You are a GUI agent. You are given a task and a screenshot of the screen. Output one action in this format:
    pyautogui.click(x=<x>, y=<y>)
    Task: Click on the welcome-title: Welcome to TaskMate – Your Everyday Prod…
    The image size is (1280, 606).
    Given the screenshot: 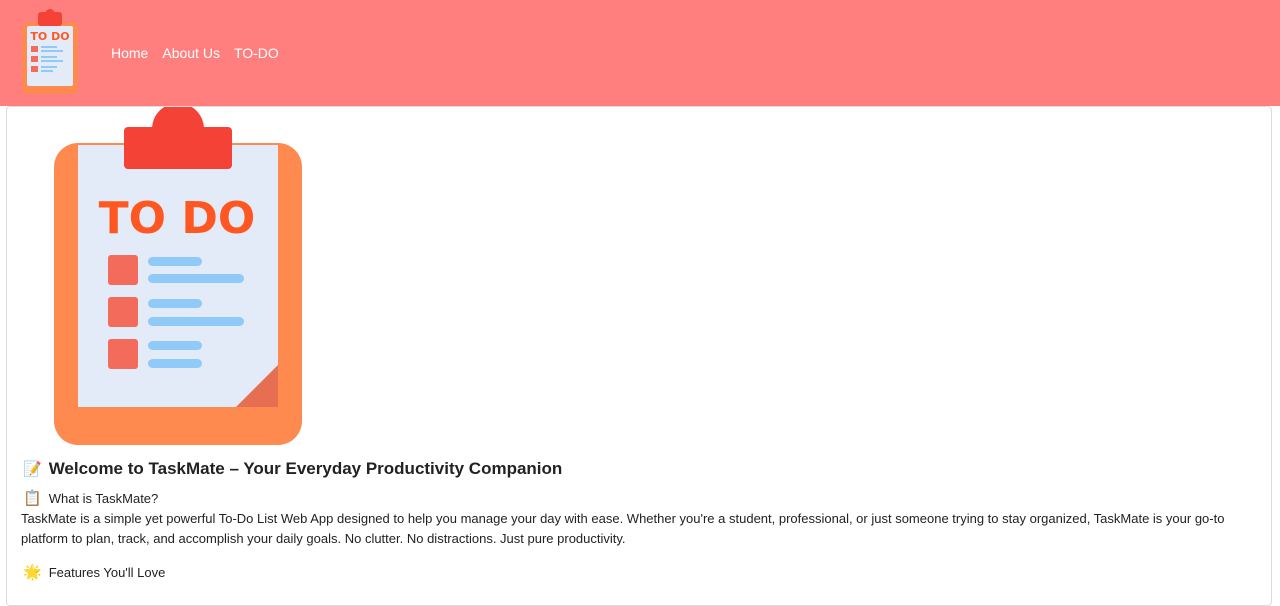 What is the action you would take?
    pyautogui.click(x=305, y=468)
    